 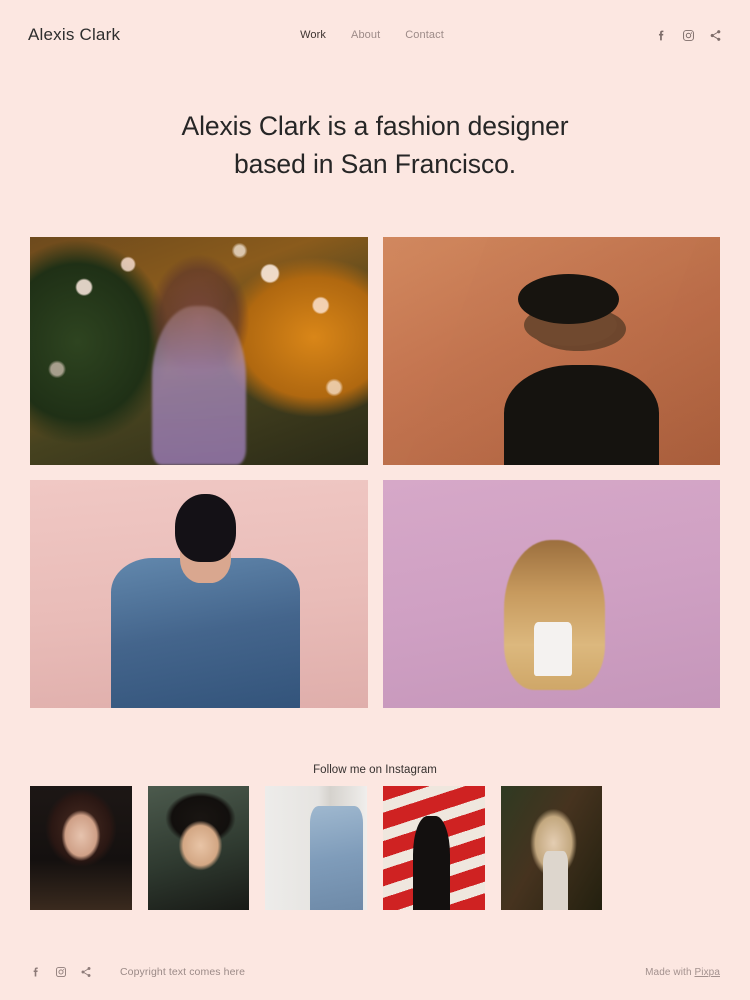 I want to click on hero-title-line-1: Alexis Clark is a fashion designer, so click(x=375, y=126).